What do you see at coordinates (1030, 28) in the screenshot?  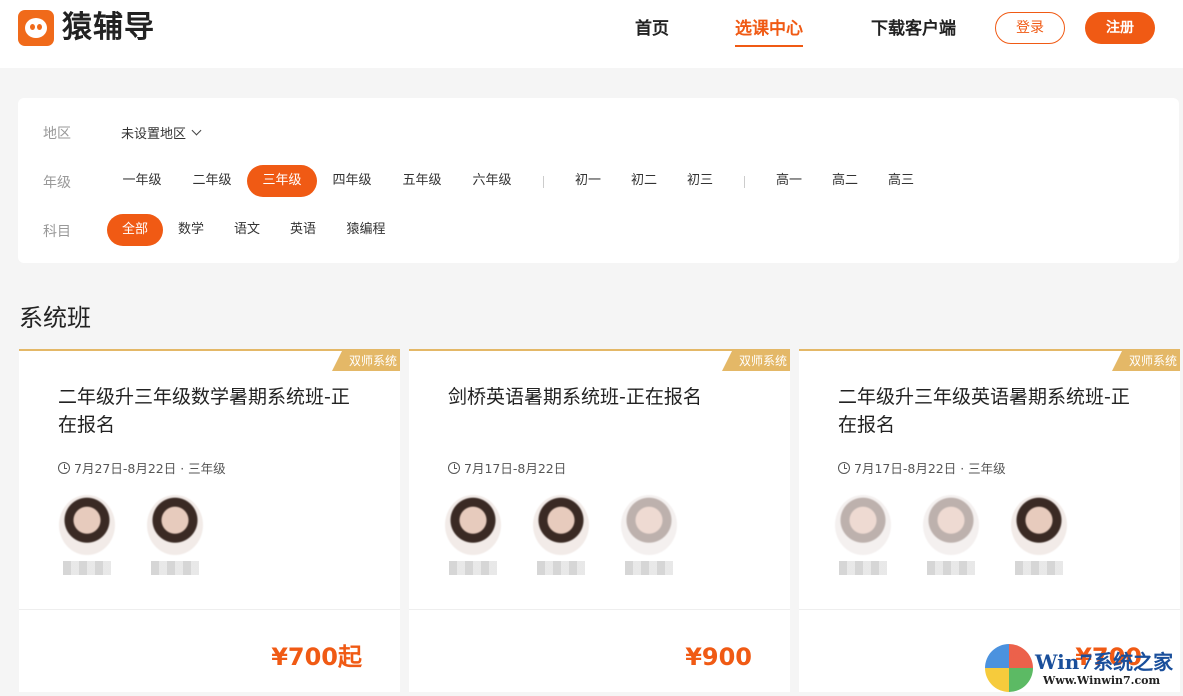 I see `login-button: 登录` at bounding box center [1030, 28].